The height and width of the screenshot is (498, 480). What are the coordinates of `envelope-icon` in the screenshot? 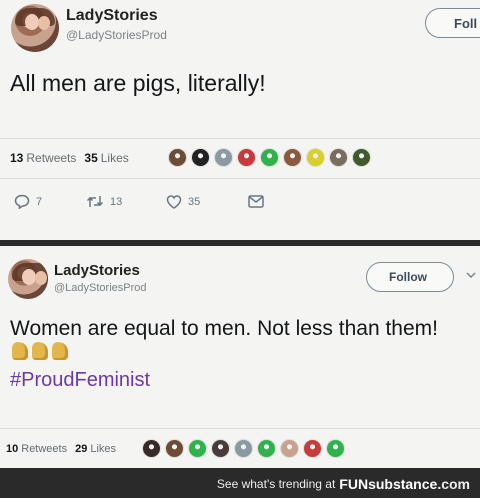 It's located at (256, 201).